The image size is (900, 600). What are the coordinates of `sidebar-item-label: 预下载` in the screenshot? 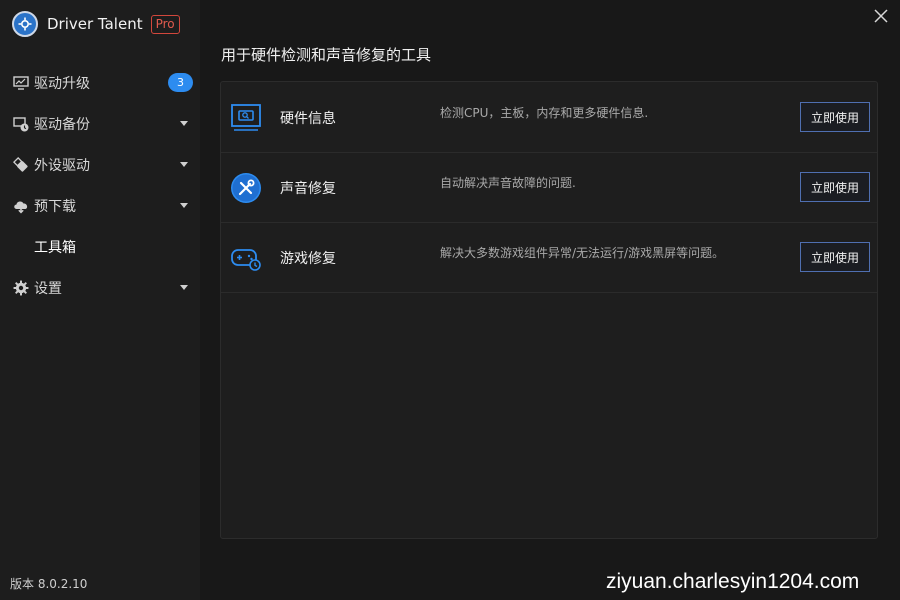 It's located at (55, 206).